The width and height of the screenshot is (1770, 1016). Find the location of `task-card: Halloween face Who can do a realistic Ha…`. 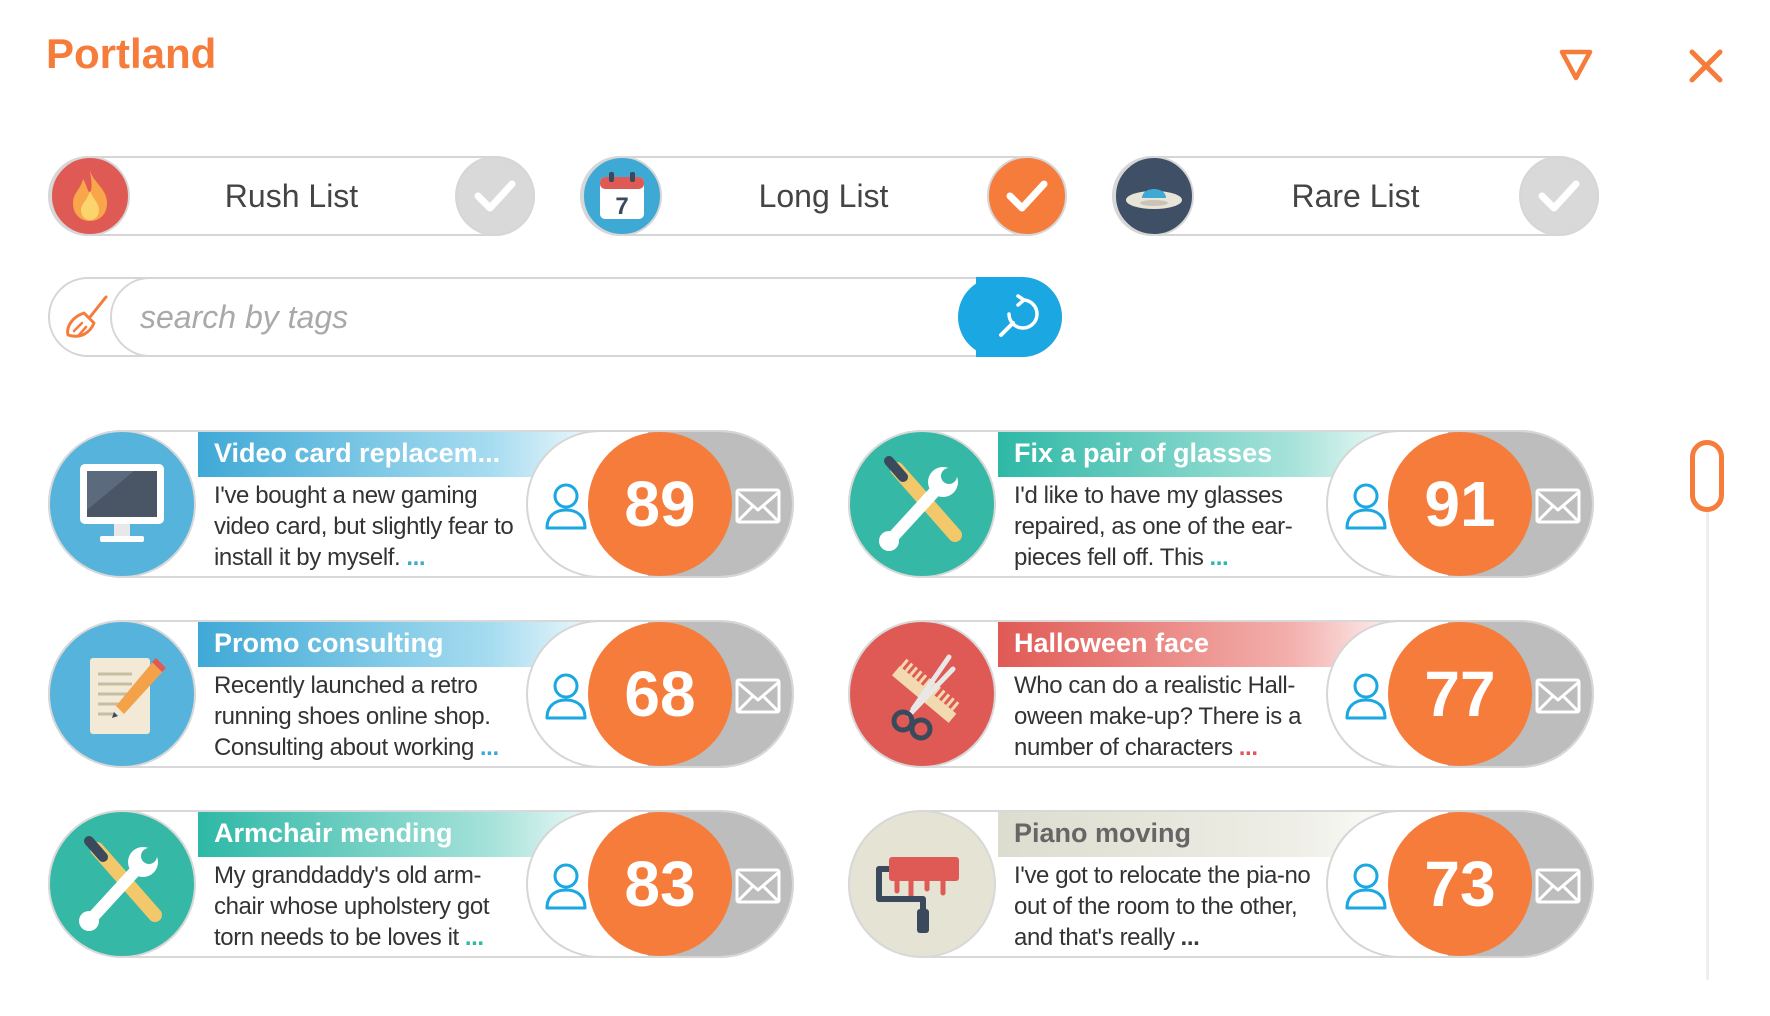

task-card: Halloween face Who can do a realistic Ha… is located at coordinates (1221, 694).